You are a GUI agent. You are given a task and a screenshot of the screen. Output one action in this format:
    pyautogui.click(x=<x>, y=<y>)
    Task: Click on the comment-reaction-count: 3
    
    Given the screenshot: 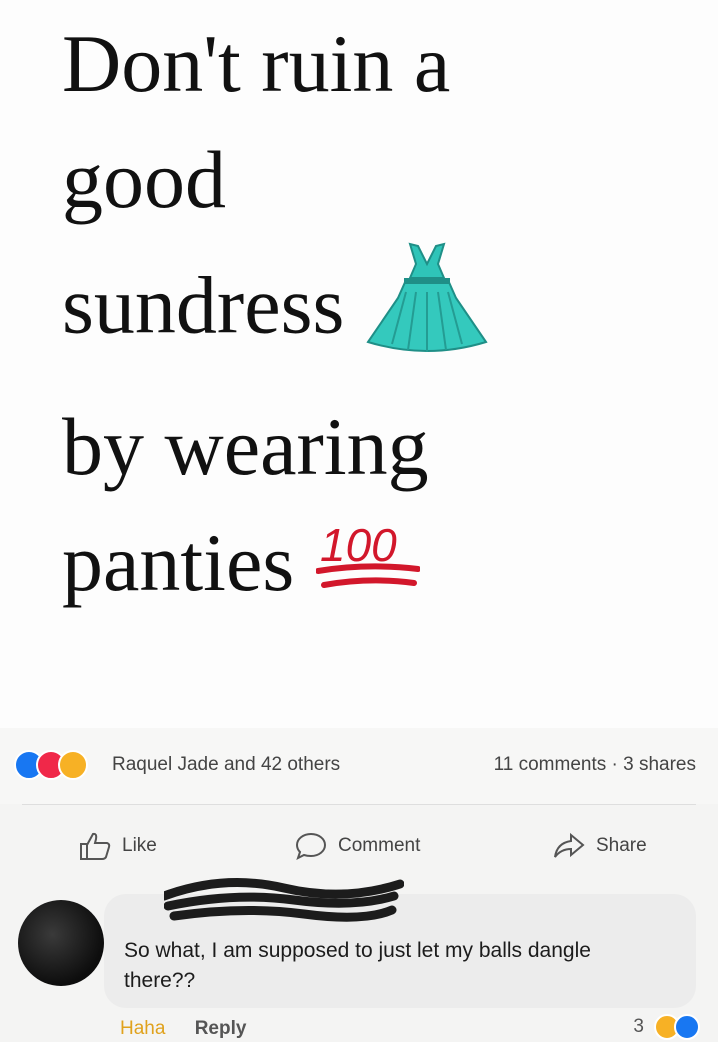 What is the action you would take?
    pyautogui.click(x=638, y=1026)
    